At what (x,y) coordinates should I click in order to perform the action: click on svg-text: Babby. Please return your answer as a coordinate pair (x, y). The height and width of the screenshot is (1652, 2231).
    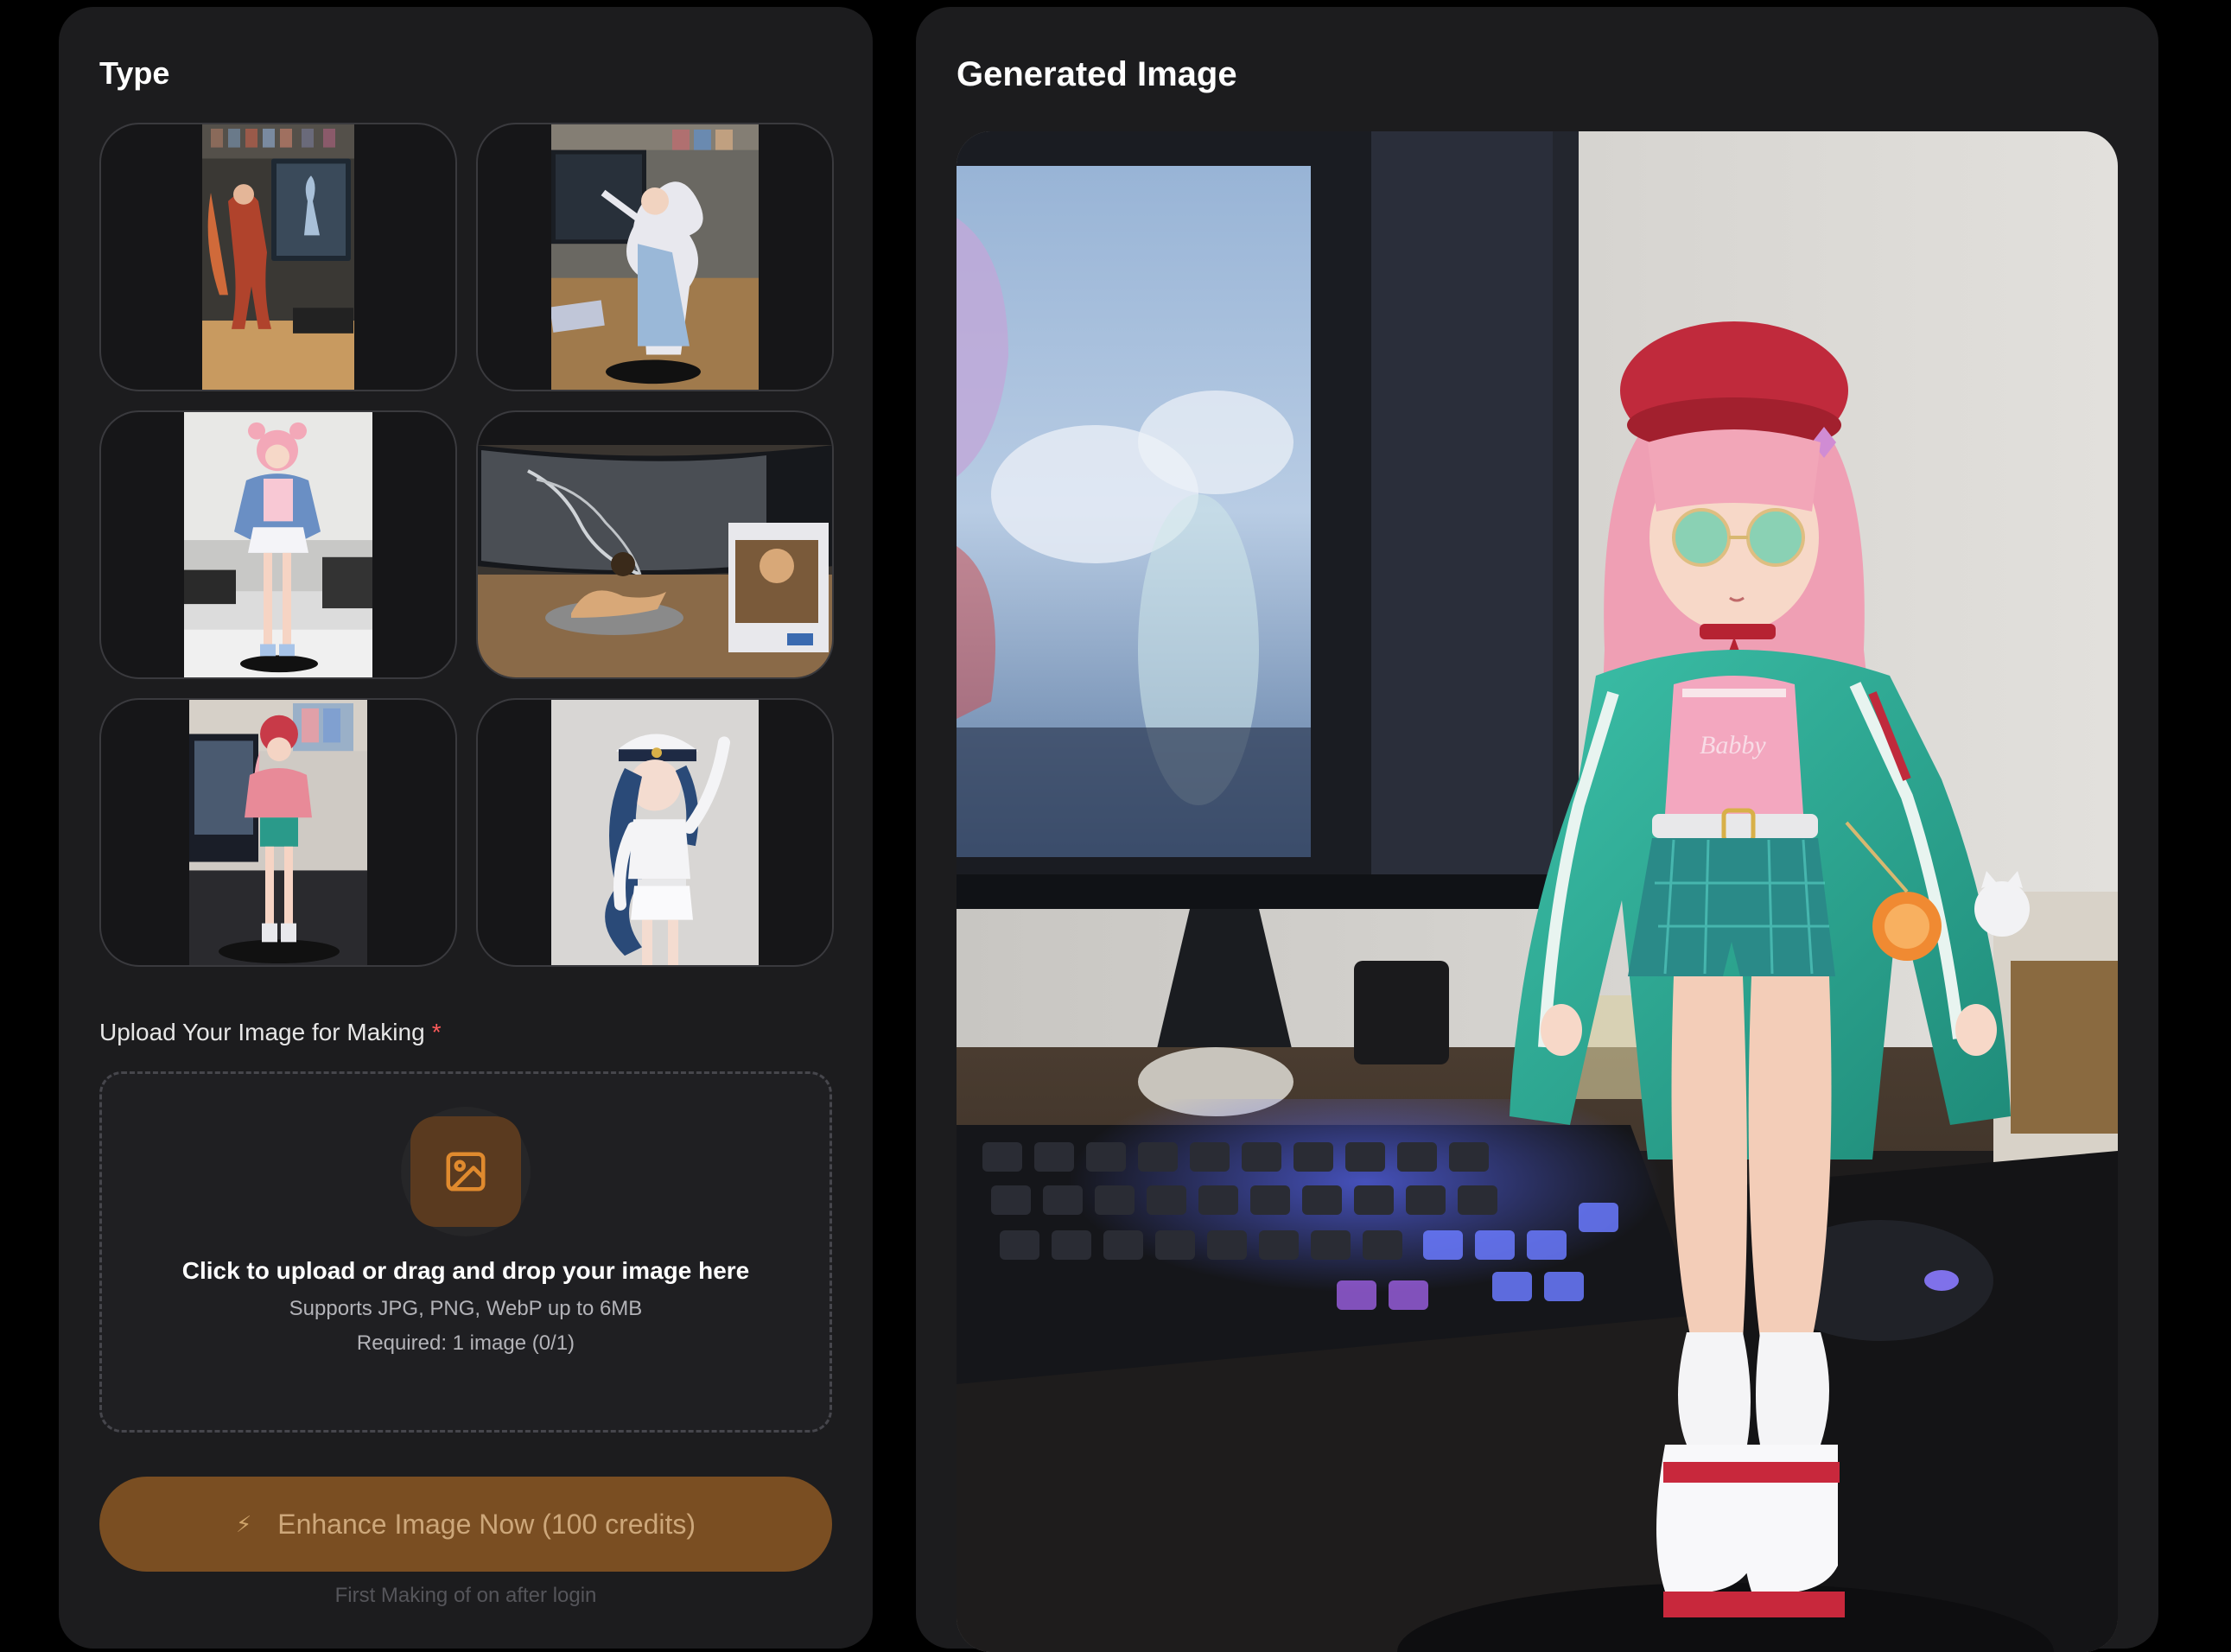
    Looking at the image, I should click on (1733, 745).